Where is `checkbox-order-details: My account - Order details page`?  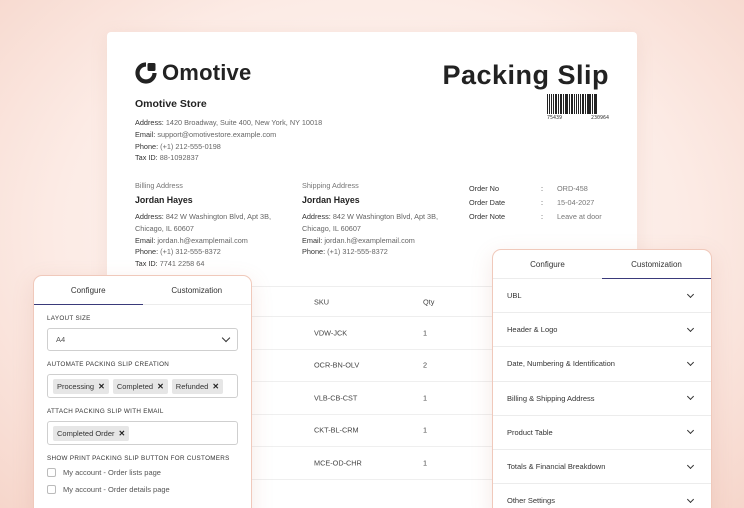 checkbox-order-details: My account - Order details page is located at coordinates (142, 489).